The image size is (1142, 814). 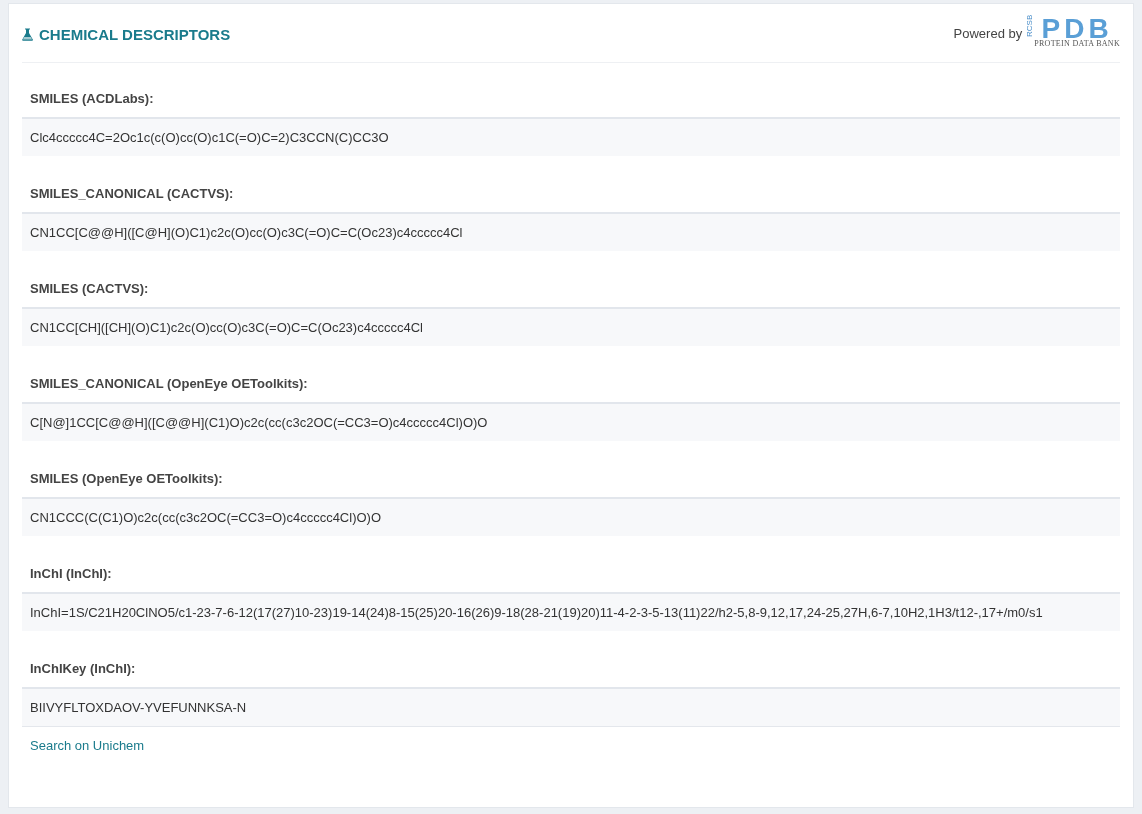 What do you see at coordinates (87, 745) in the screenshot?
I see `unichem-search-link: Search on Unichem` at bounding box center [87, 745].